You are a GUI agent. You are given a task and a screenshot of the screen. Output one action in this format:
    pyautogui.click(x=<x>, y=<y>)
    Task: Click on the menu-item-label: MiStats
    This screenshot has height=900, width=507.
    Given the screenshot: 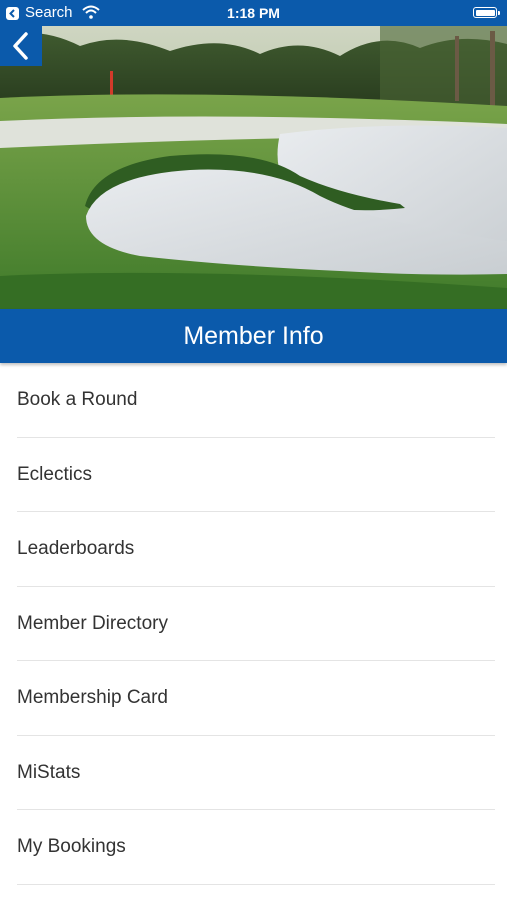 What is the action you would take?
    pyautogui.click(x=49, y=772)
    